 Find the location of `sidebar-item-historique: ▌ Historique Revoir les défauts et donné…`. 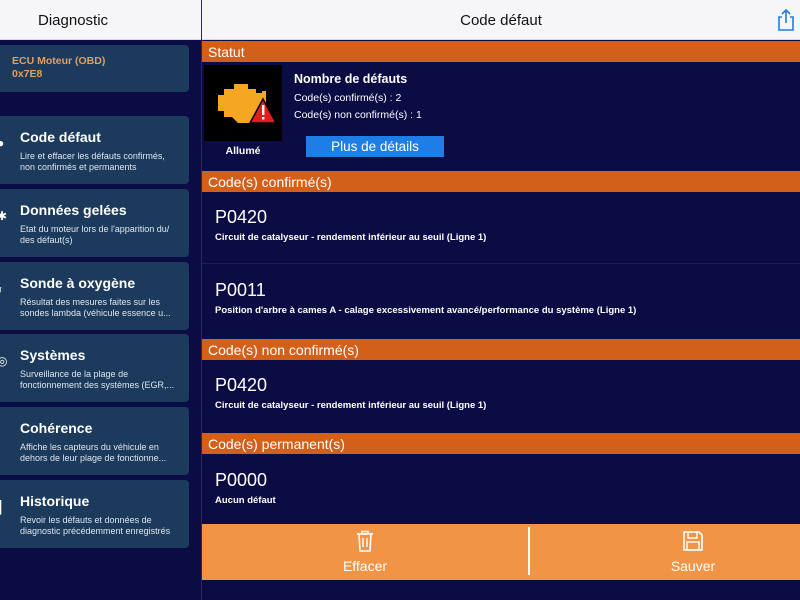

sidebar-item-historique: ▌ Historique Revoir les défauts et donné… is located at coordinates (94, 514).